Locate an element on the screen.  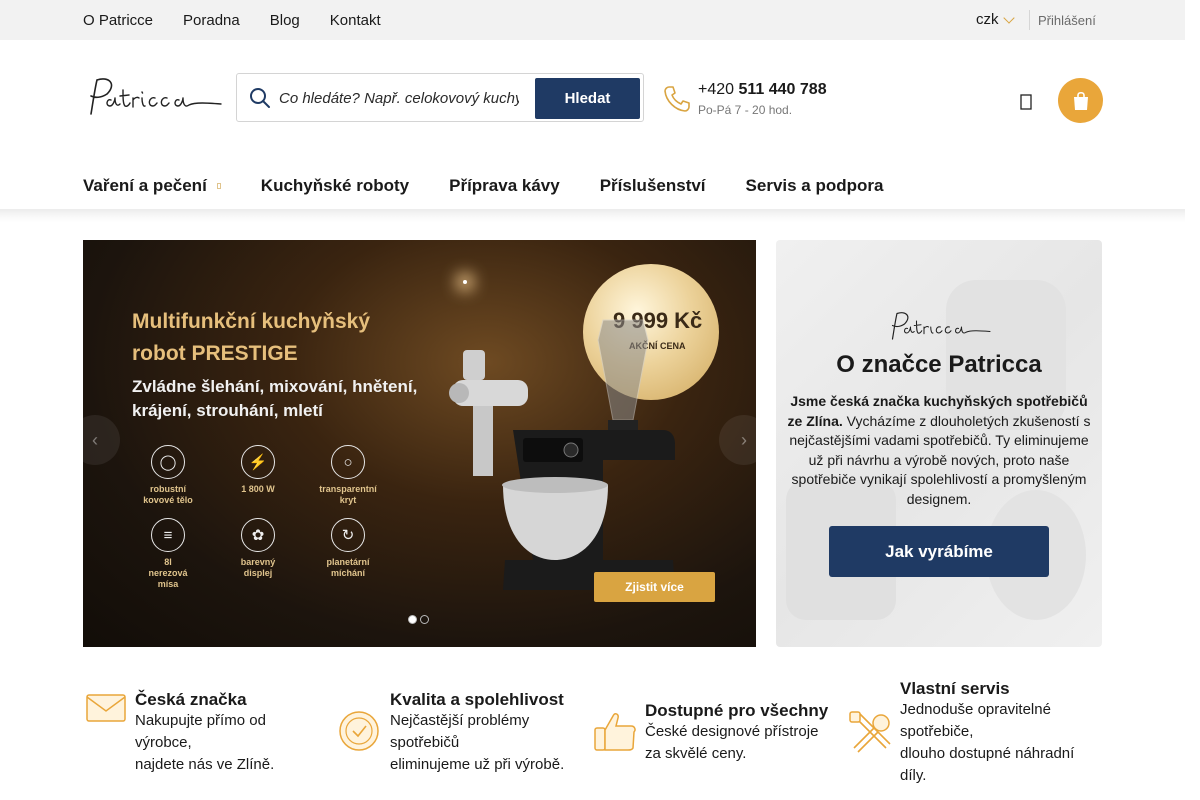
measure-icon: ≡ is located at coordinates (168, 535).